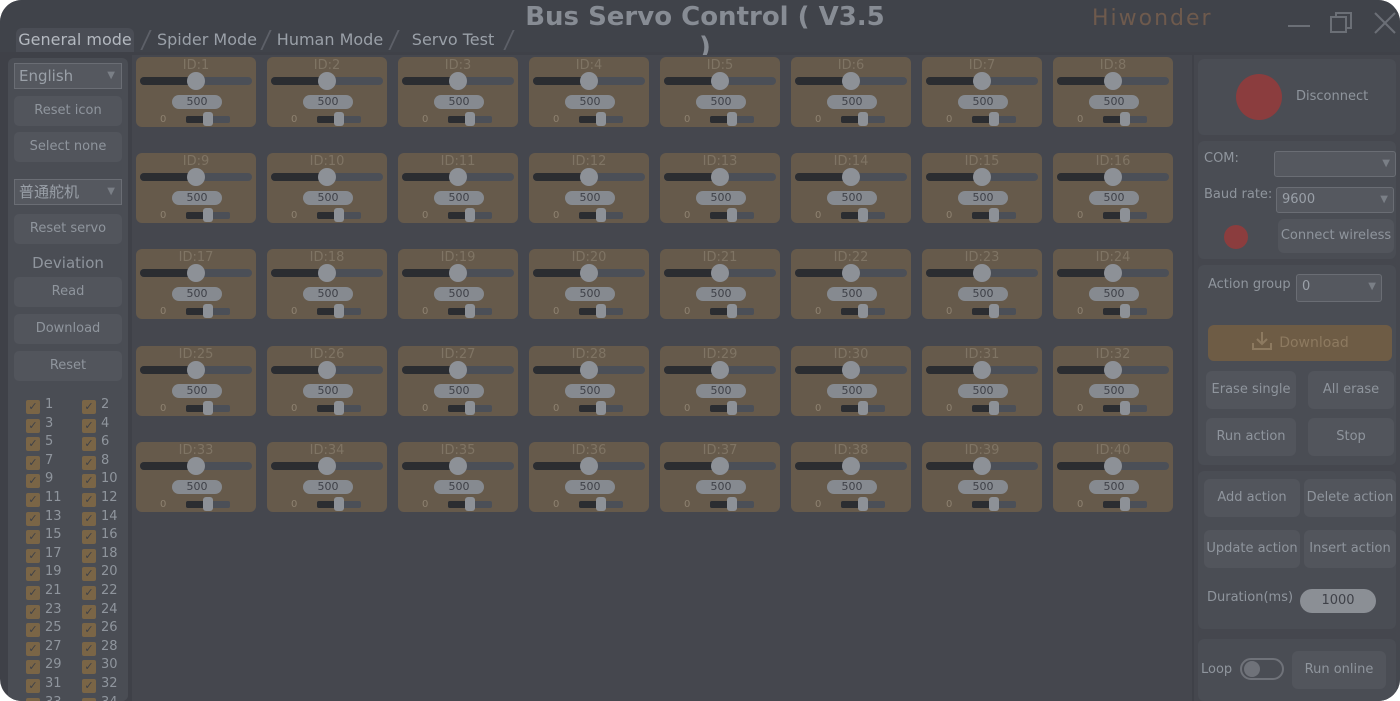 The height and width of the screenshot is (701, 1400). I want to click on insert-action-button: Insert action, so click(1350, 549).